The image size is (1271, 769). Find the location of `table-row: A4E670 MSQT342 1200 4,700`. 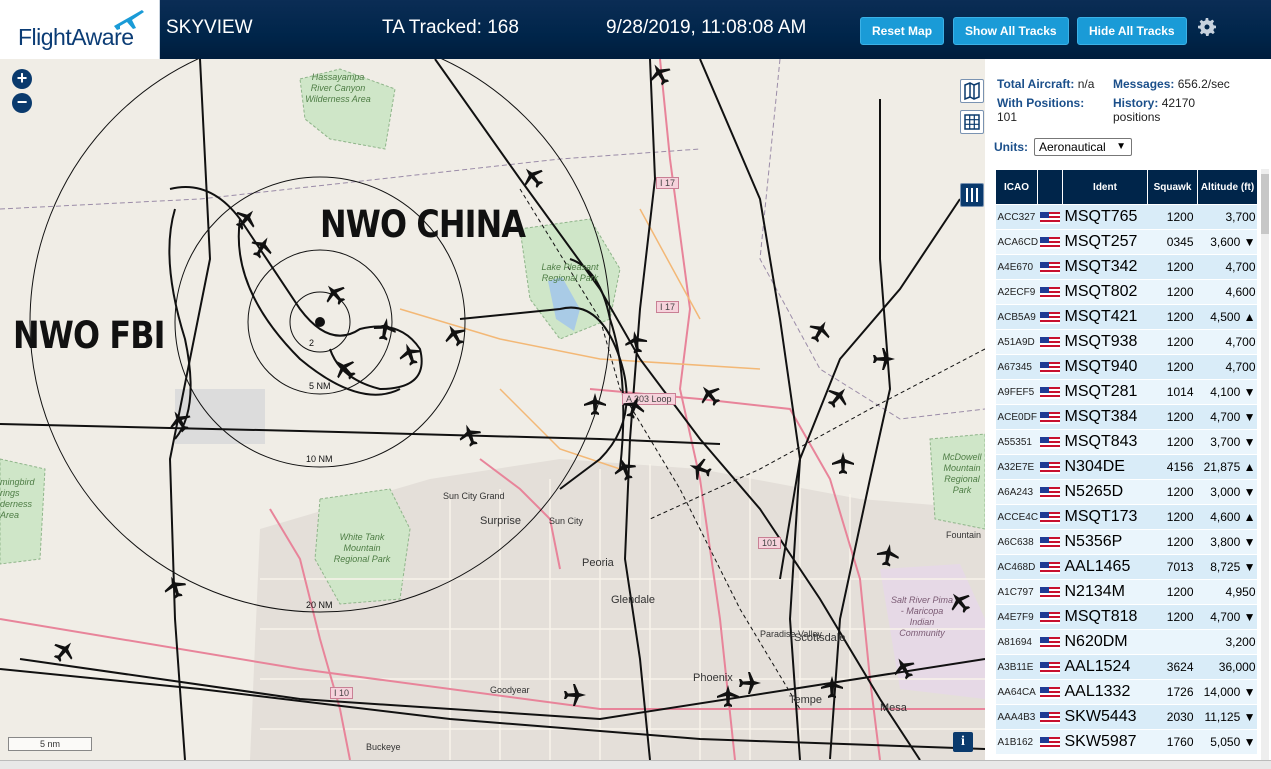

table-row: A4E670 MSQT342 1200 4,700 is located at coordinates (1126, 267).